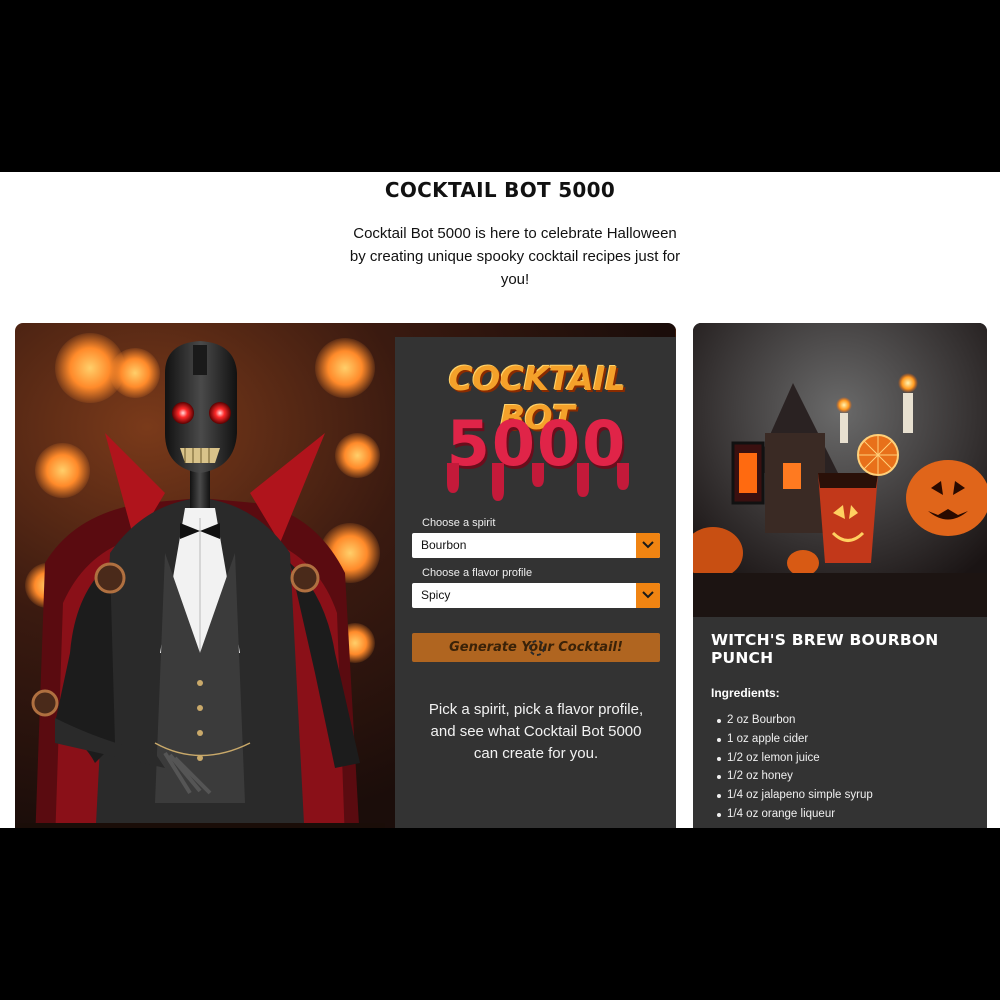 The image size is (1000, 1000). Describe the element at coordinates (795, 758) in the screenshot. I see `list-item: 1/2 oz lemon juice` at that location.